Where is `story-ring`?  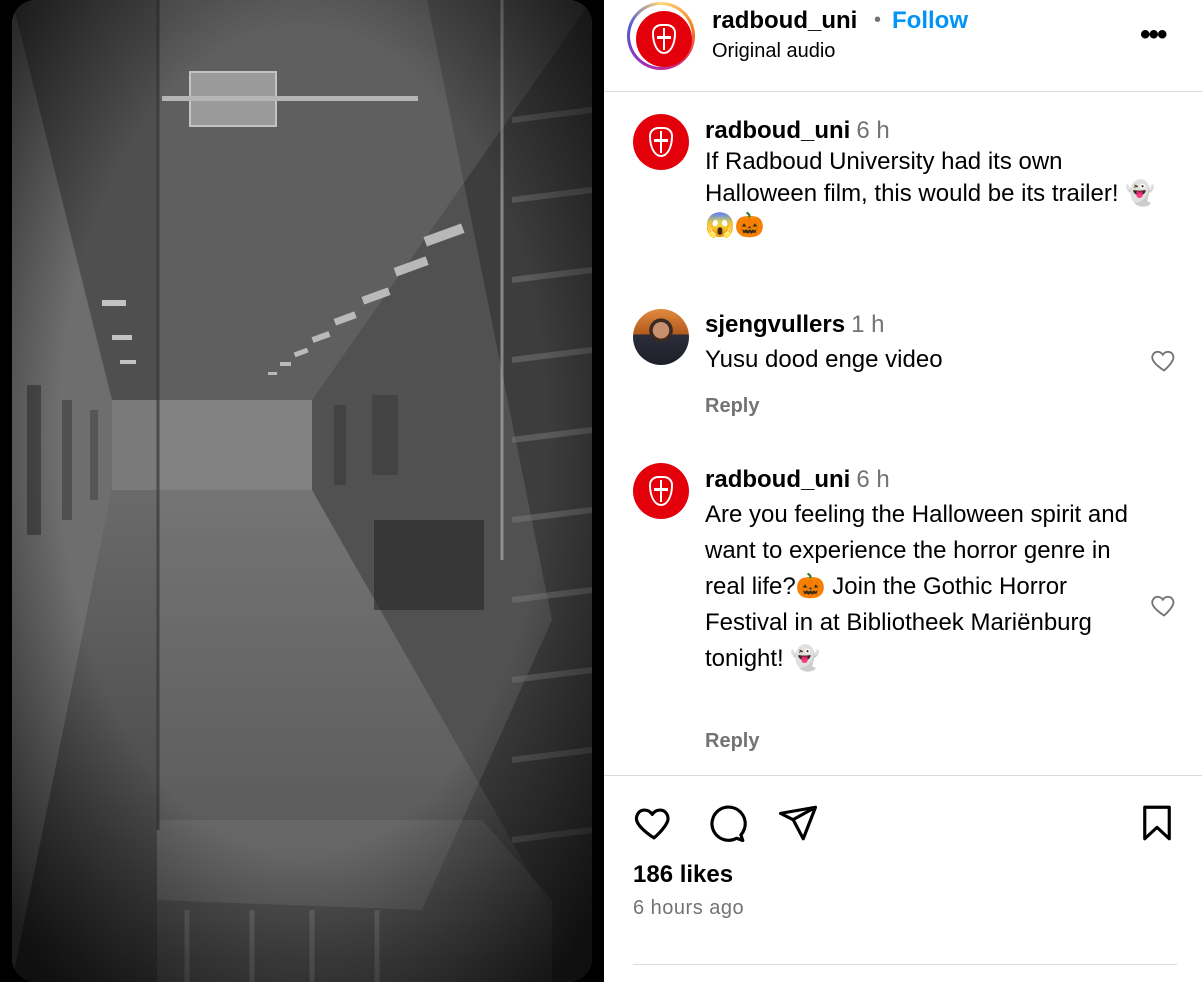 story-ring is located at coordinates (661, 36).